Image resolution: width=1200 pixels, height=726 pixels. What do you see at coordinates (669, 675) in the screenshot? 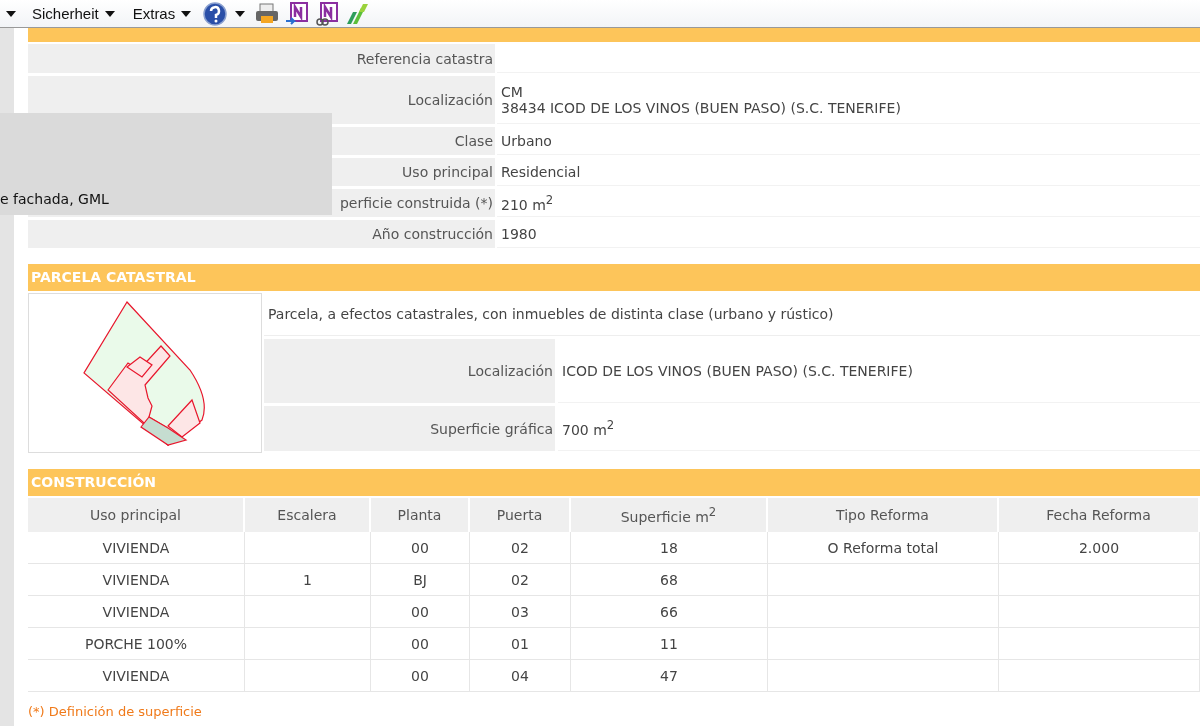
I see `table-cell: 47` at bounding box center [669, 675].